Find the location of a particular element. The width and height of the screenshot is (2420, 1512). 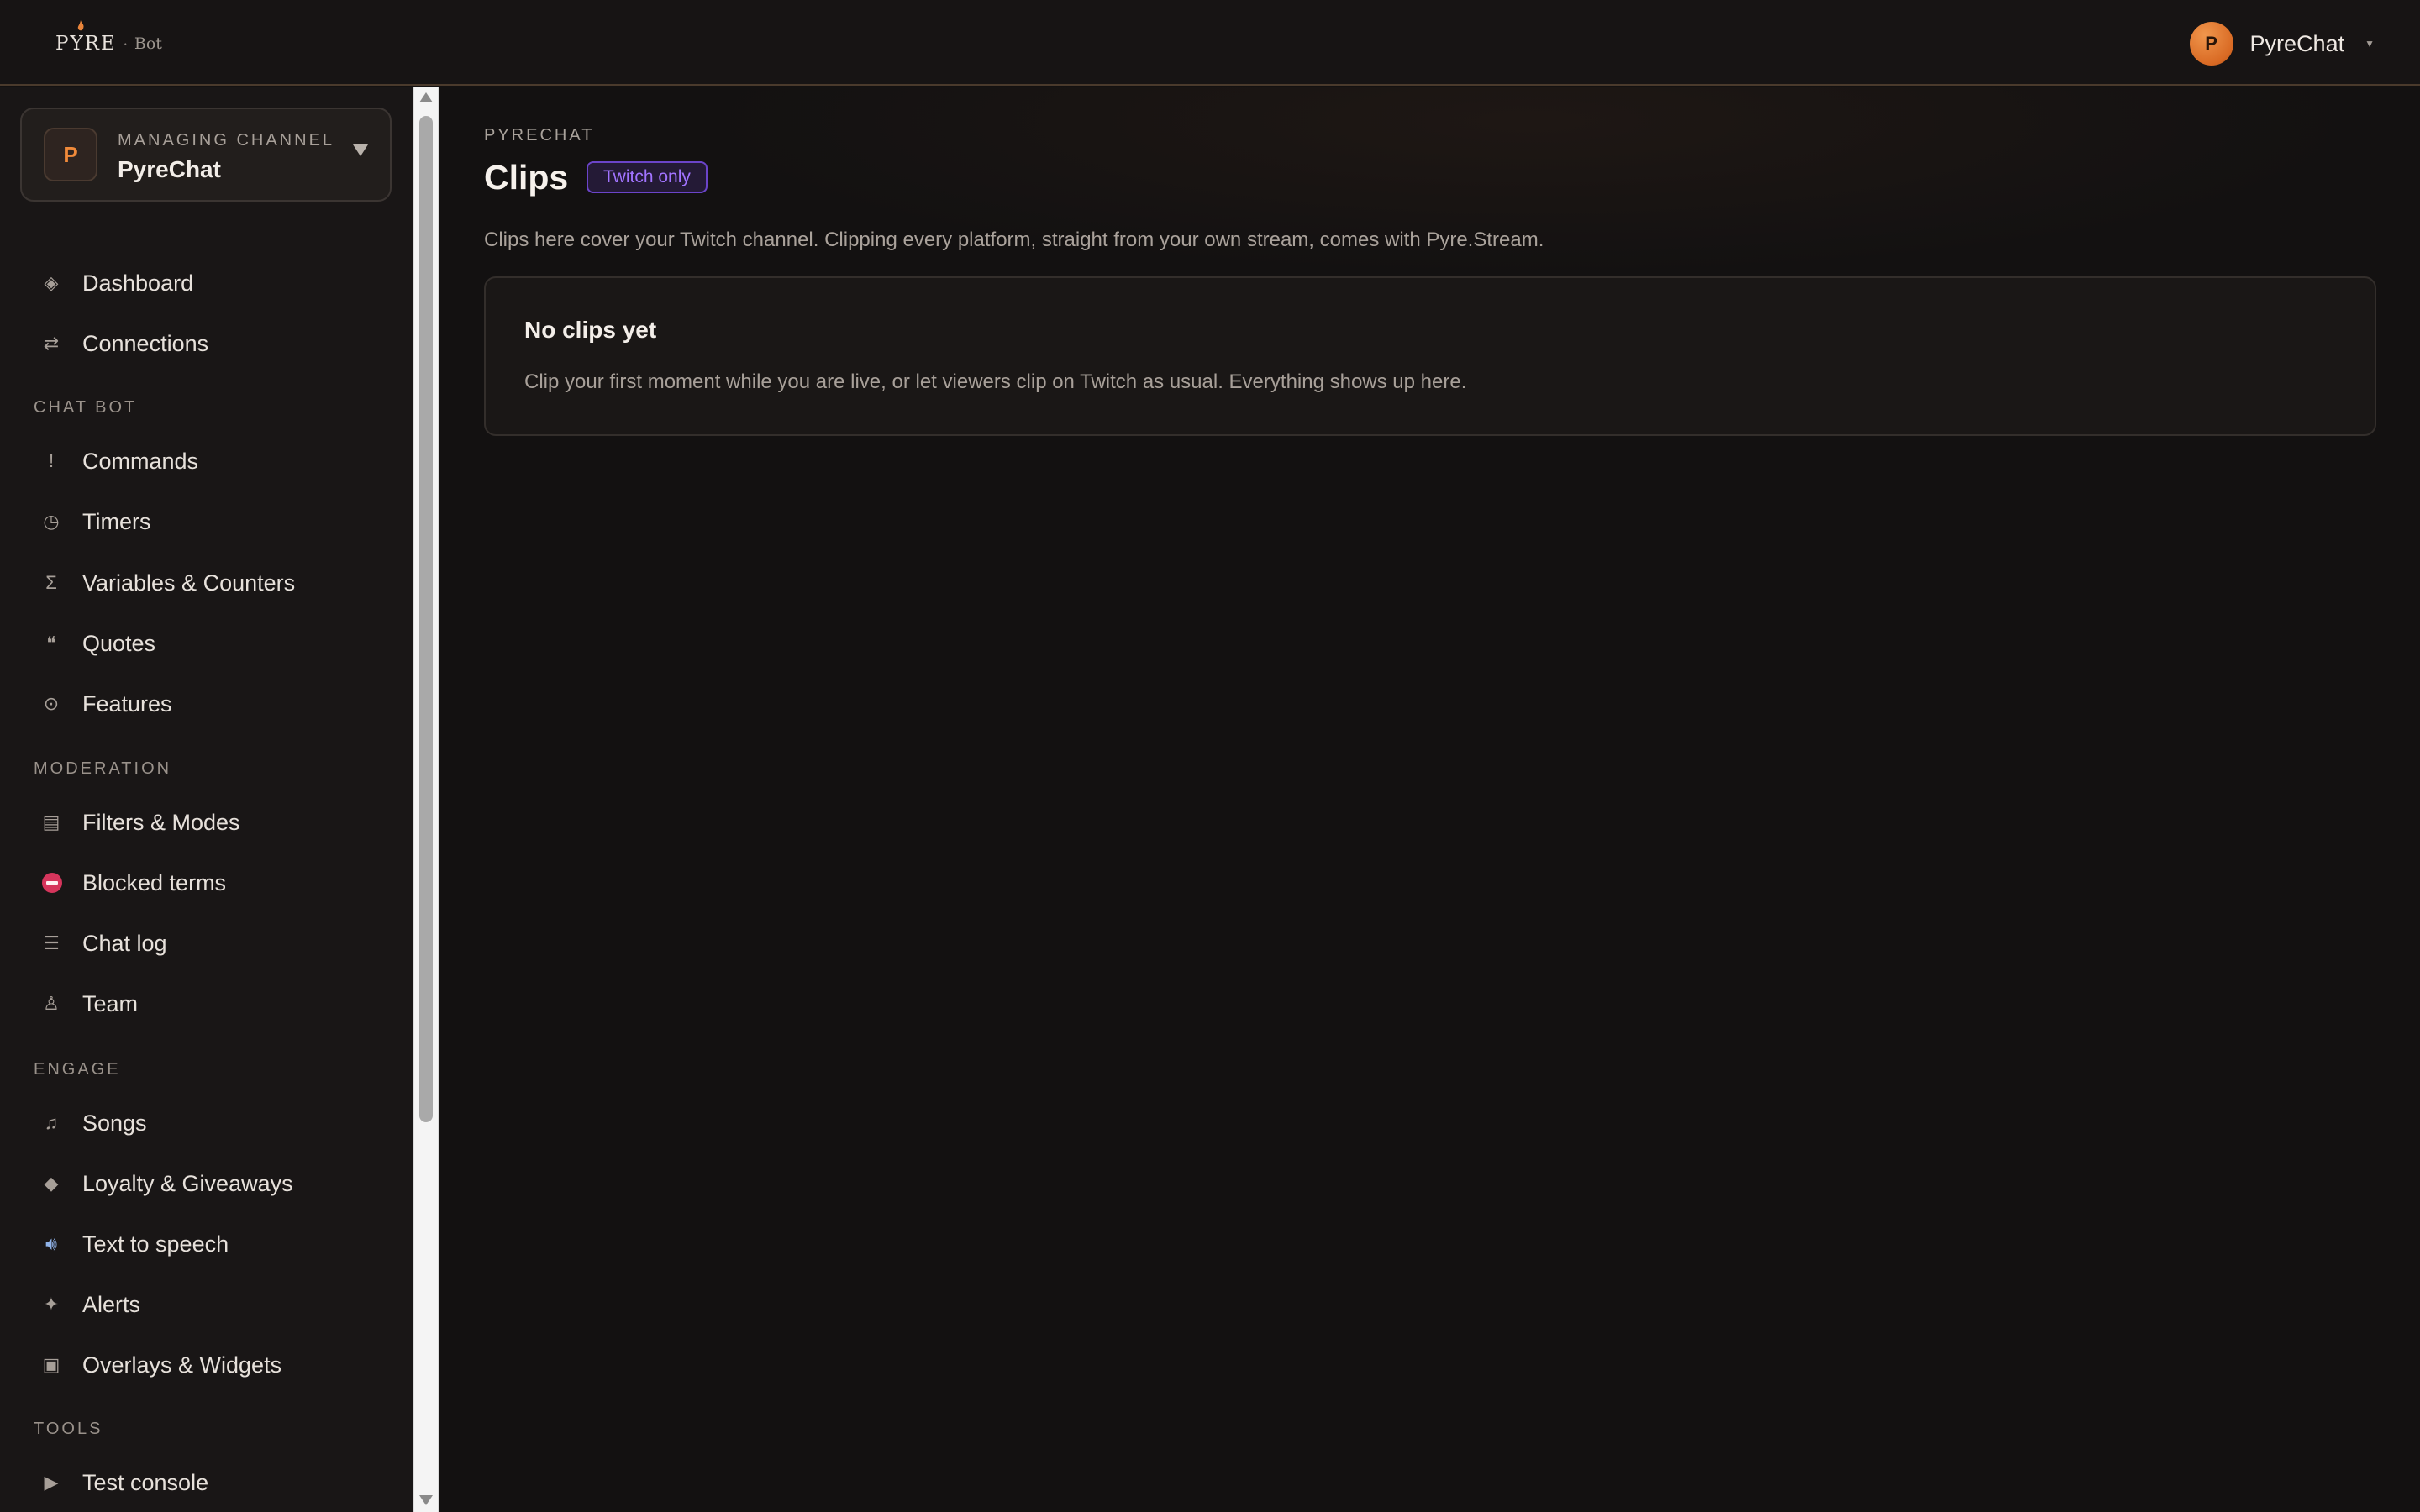

scroll-thumb is located at coordinates (426, 619).